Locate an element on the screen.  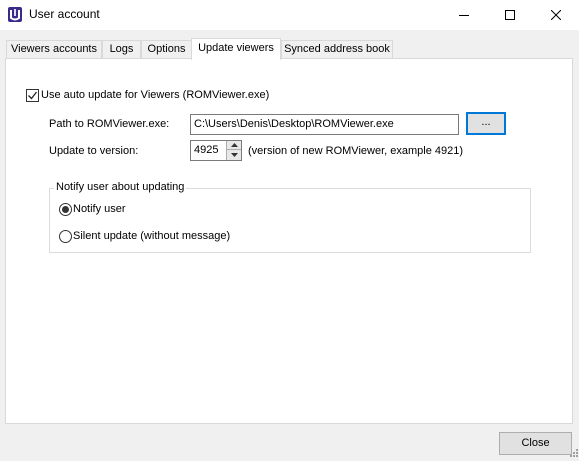
version-label: Update to version: is located at coordinates (94, 151).